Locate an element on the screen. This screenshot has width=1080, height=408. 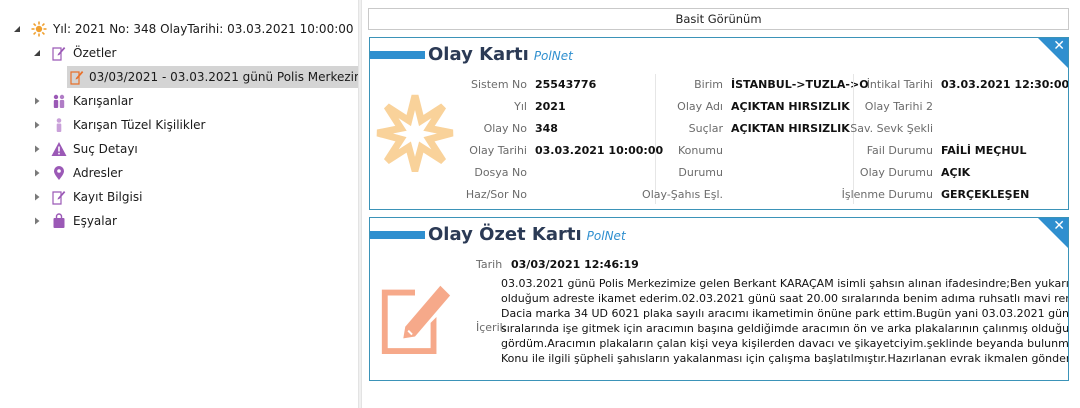
field-label: İşlenme Durumu is located at coordinates (887, 194).